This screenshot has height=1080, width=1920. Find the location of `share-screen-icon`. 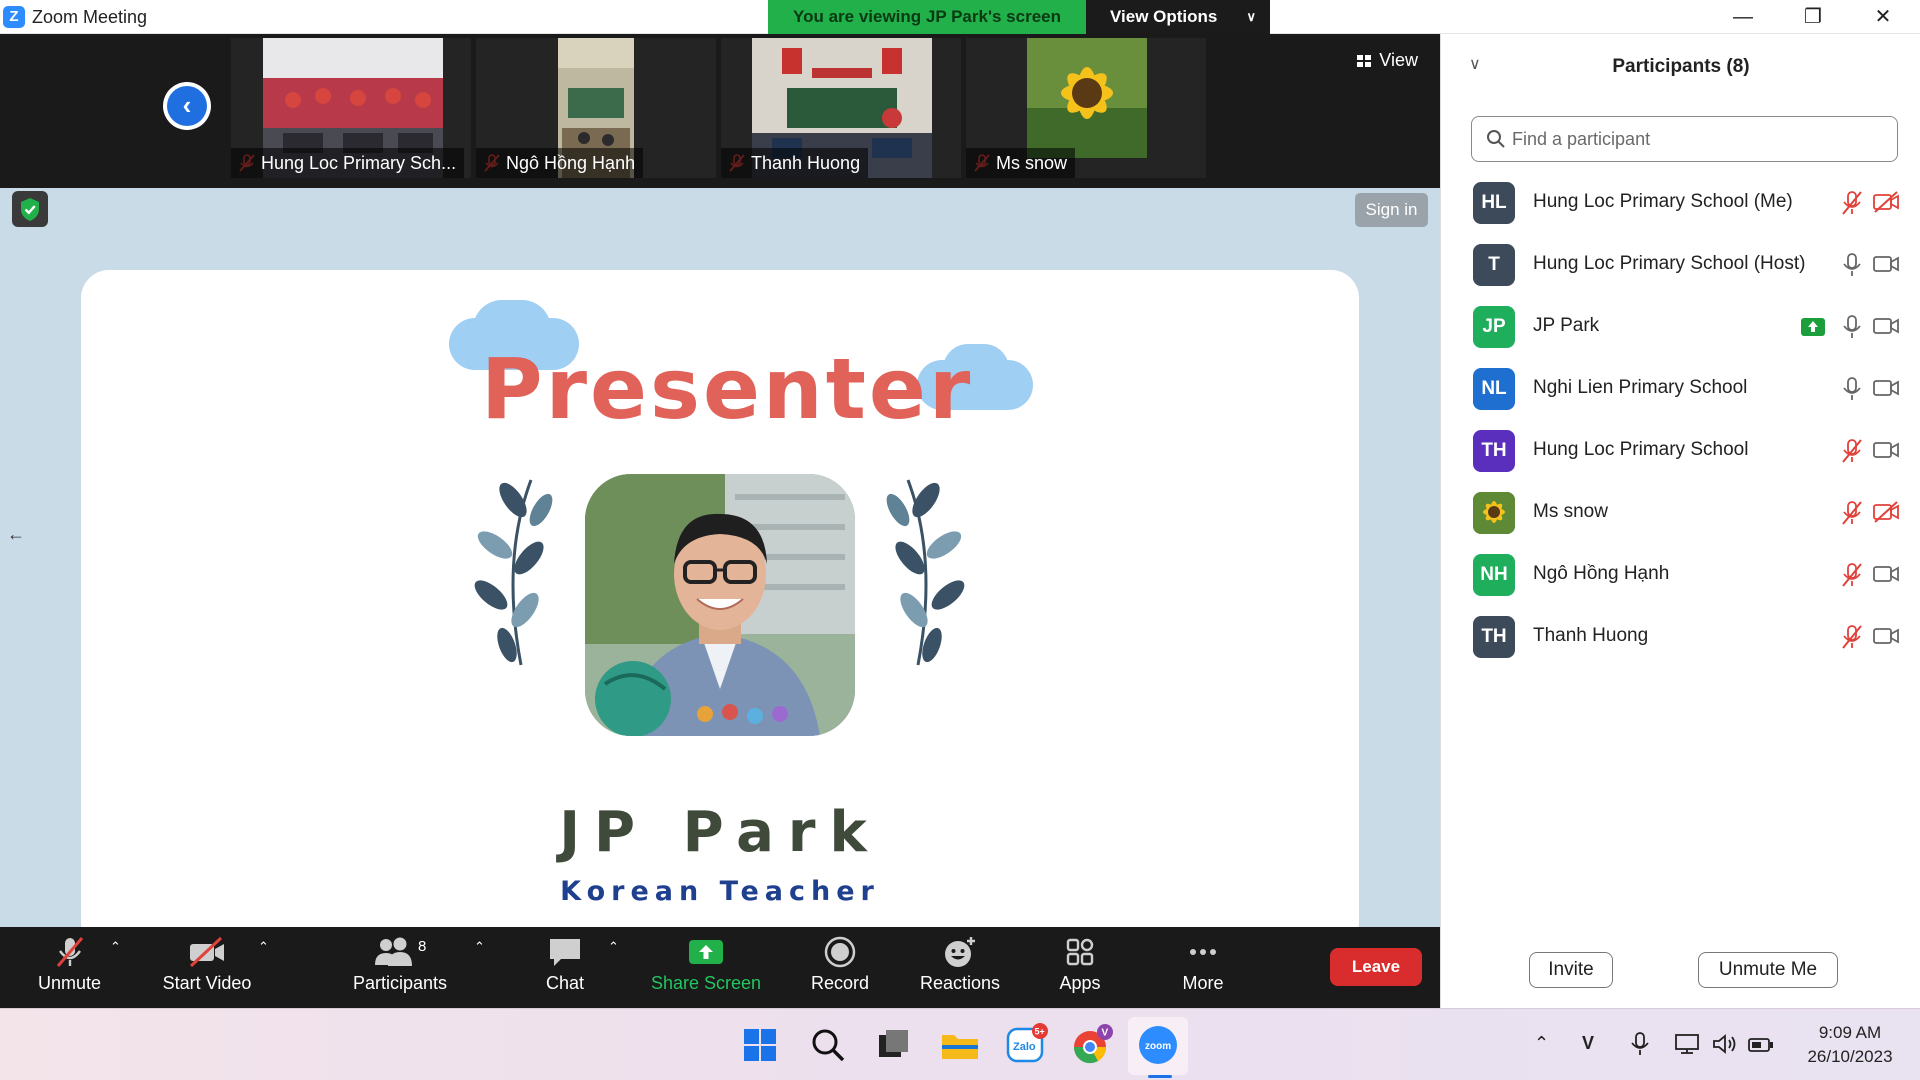

share-screen-icon is located at coordinates (706, 952).